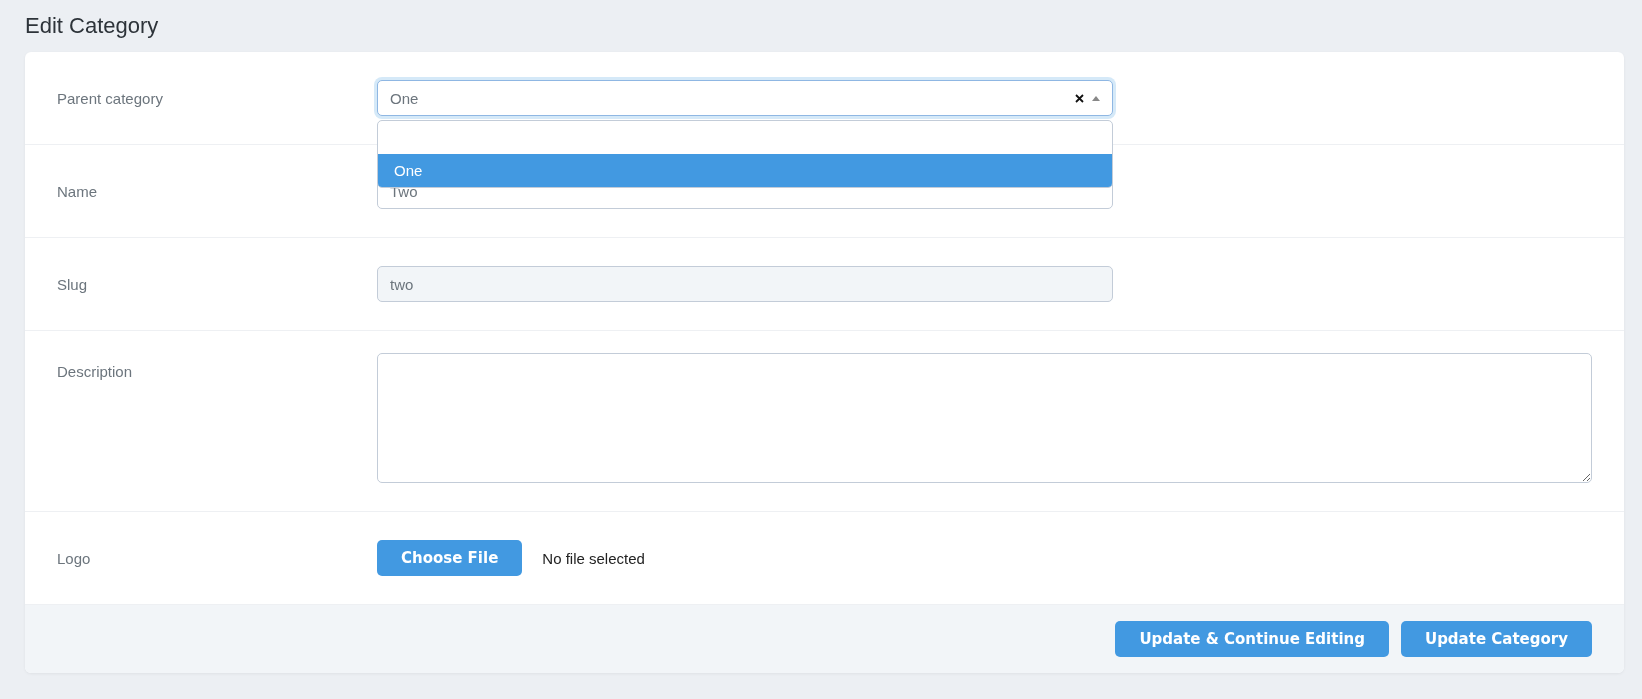  I want to click on caret-icon, so click(1096, 98).